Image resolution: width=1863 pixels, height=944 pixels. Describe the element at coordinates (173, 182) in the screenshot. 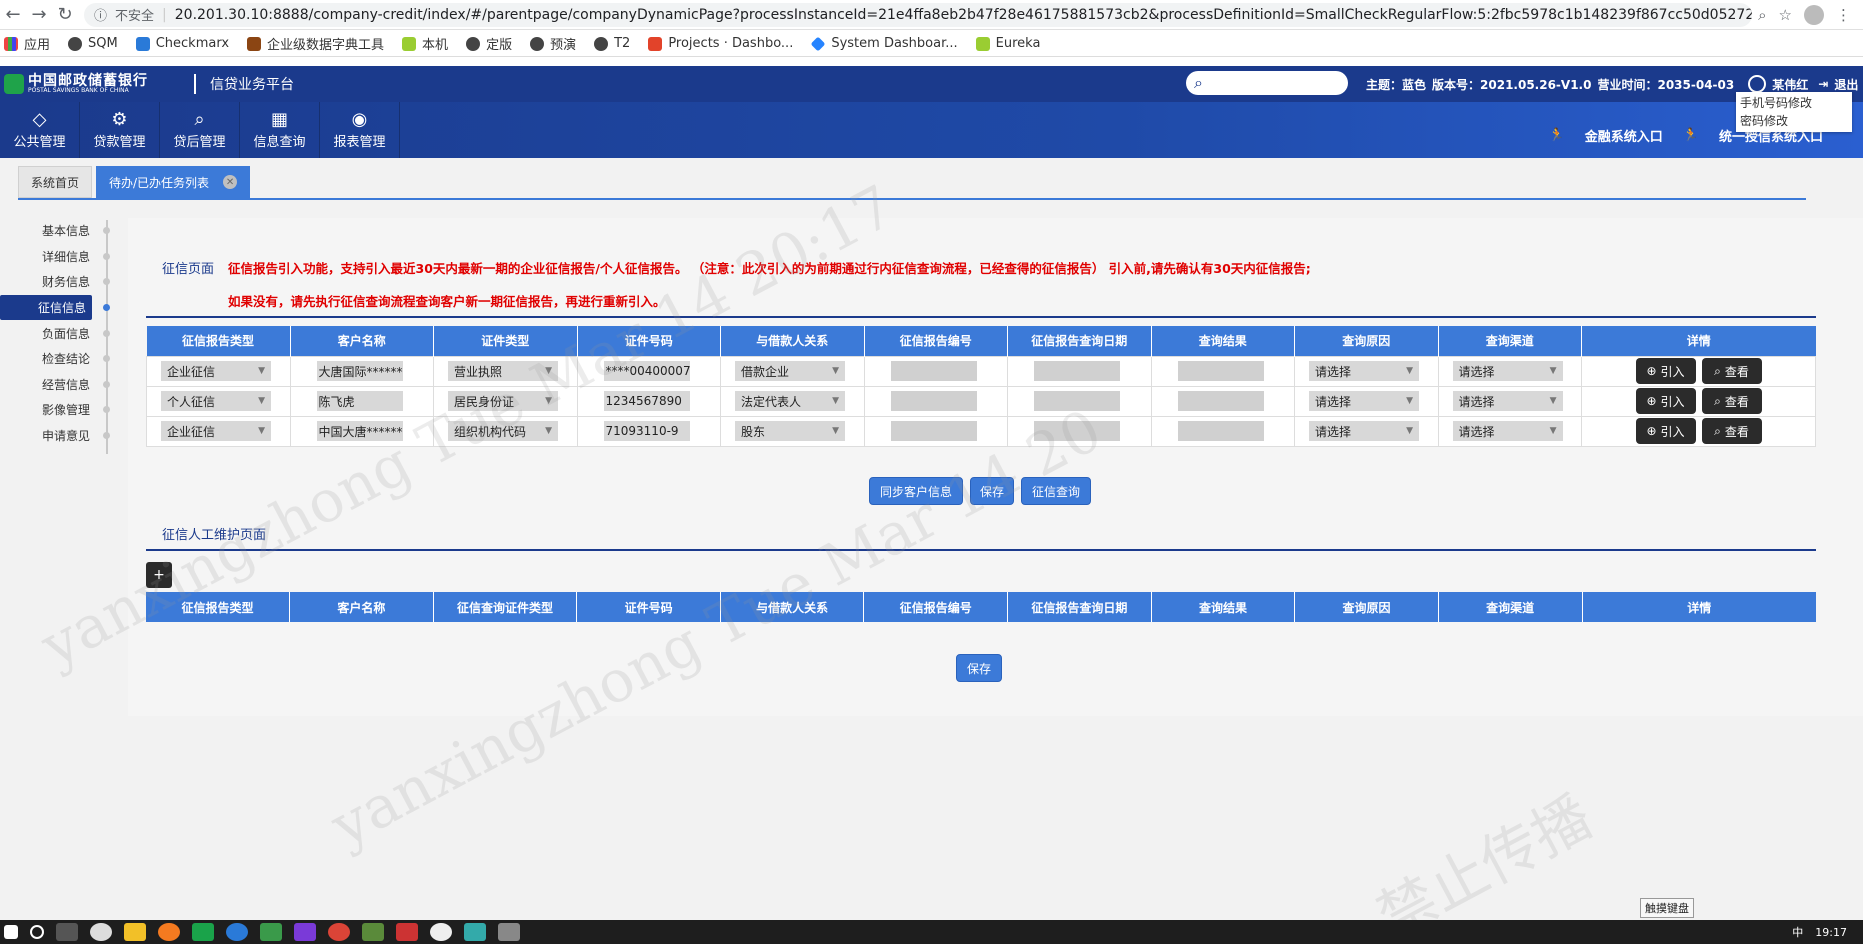

I see `tab-tasks: 待办/已办任务列表 ✕` at that location.